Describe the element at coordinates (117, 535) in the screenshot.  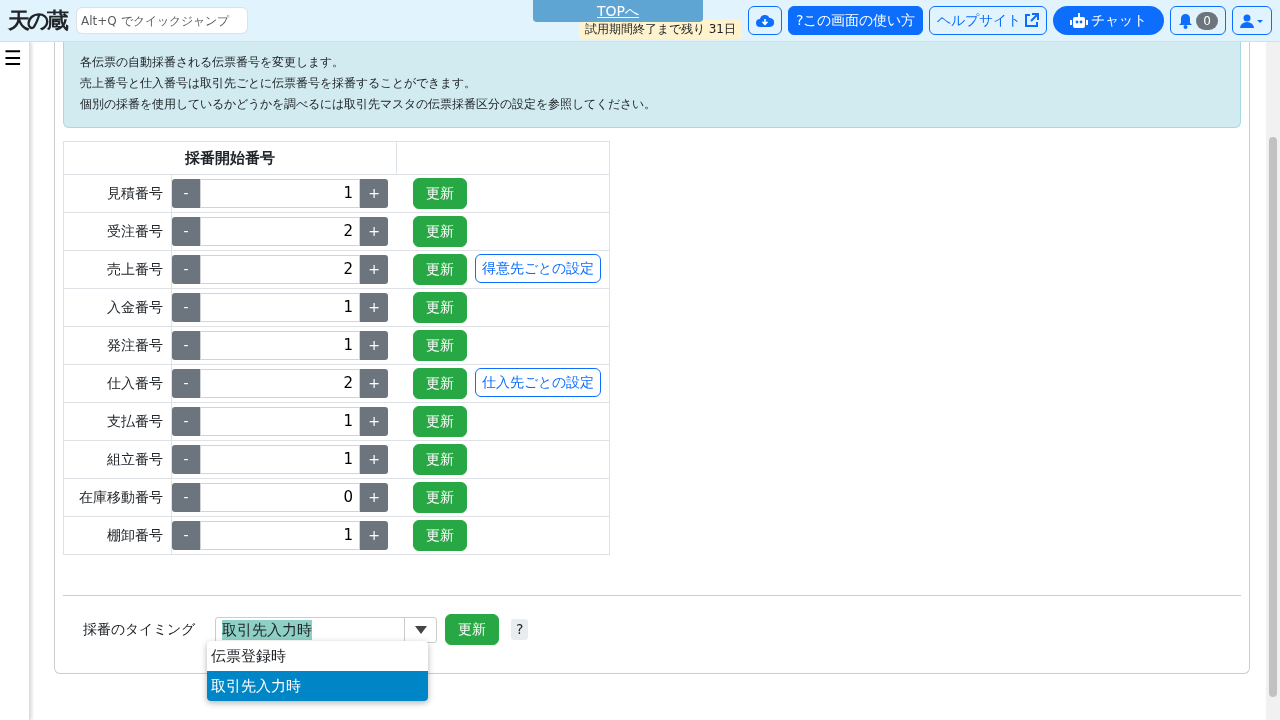
I see `row-label: 棚卸番号` at that location.